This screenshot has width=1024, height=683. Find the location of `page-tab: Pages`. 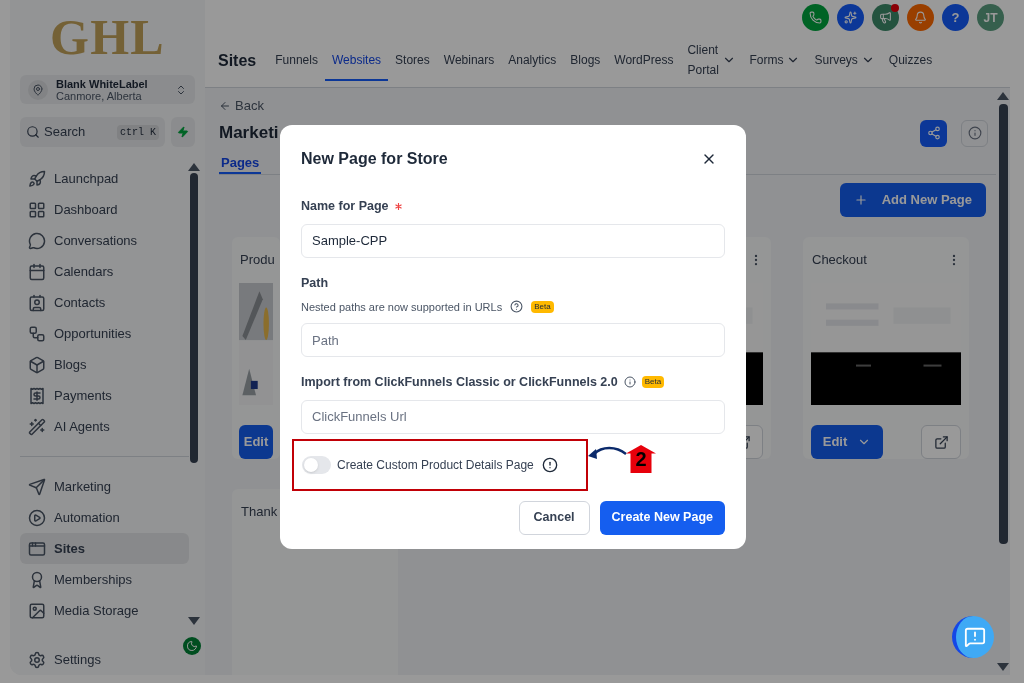

page-tab: Pages is located at coordinates (240, 163).